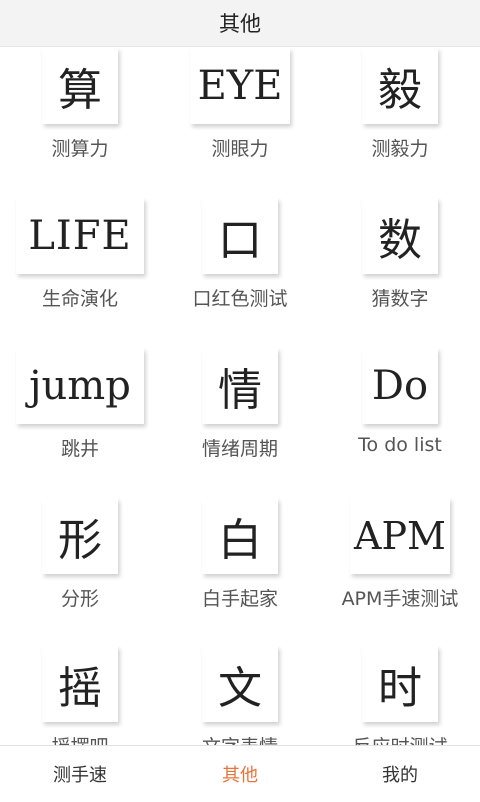 The width and height of the screenshot is (480, 802). What do you see at coordinates (400, 599) in the screenshot?
I see `tile-label: APM手速测试` at bounding box center [400, 599].